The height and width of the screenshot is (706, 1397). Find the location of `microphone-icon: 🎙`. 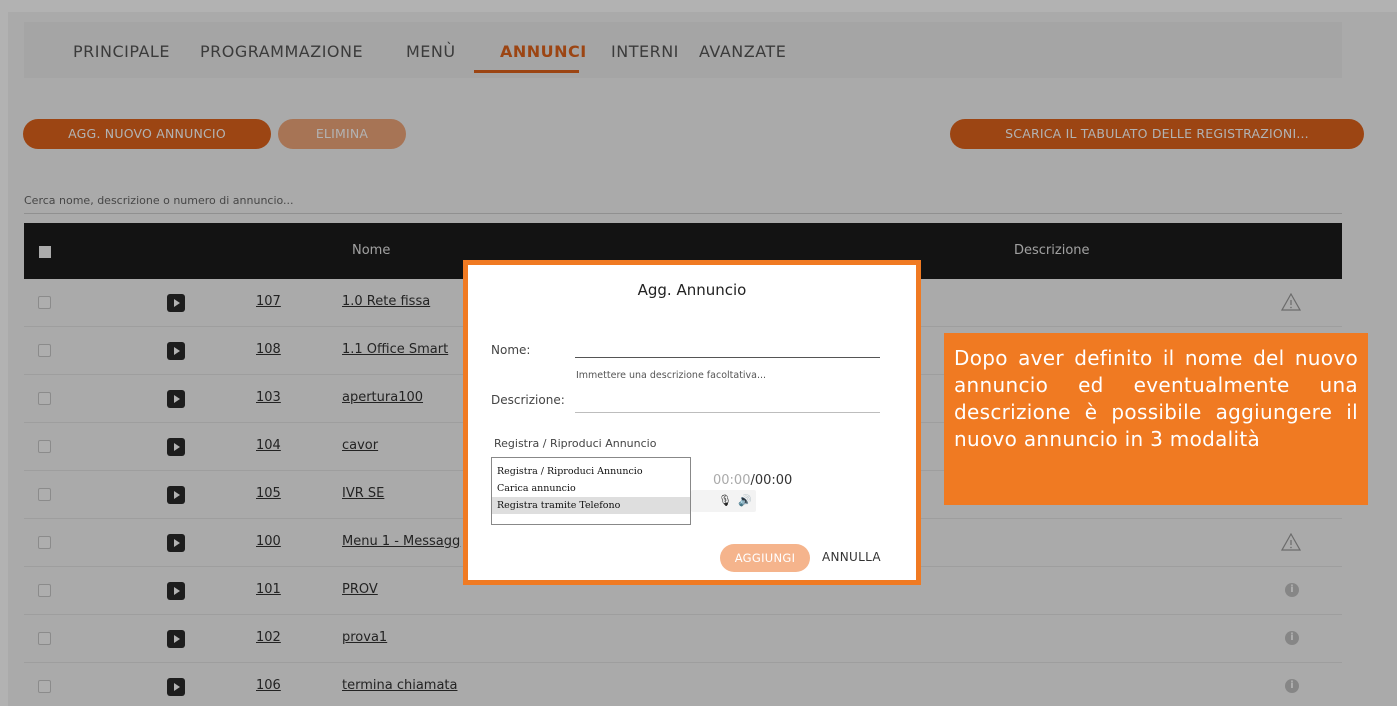

microphone-icon: 🎙 is located at coordinates (725, 500).